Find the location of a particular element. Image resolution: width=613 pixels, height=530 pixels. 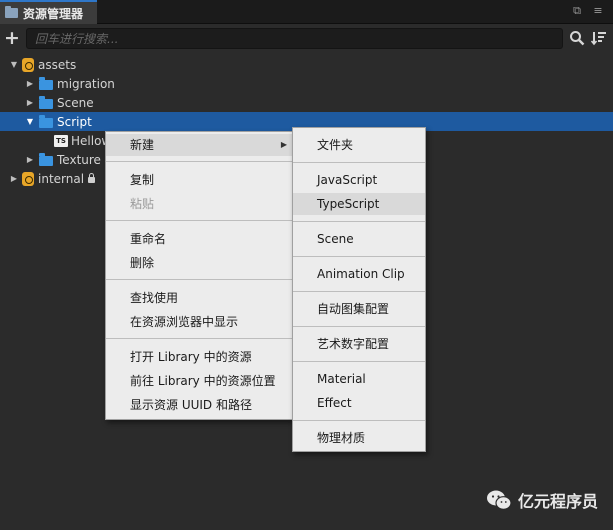

menu-item-goto-library: 前往 Library 中的资源位置 is located at coordinates (199, 381).